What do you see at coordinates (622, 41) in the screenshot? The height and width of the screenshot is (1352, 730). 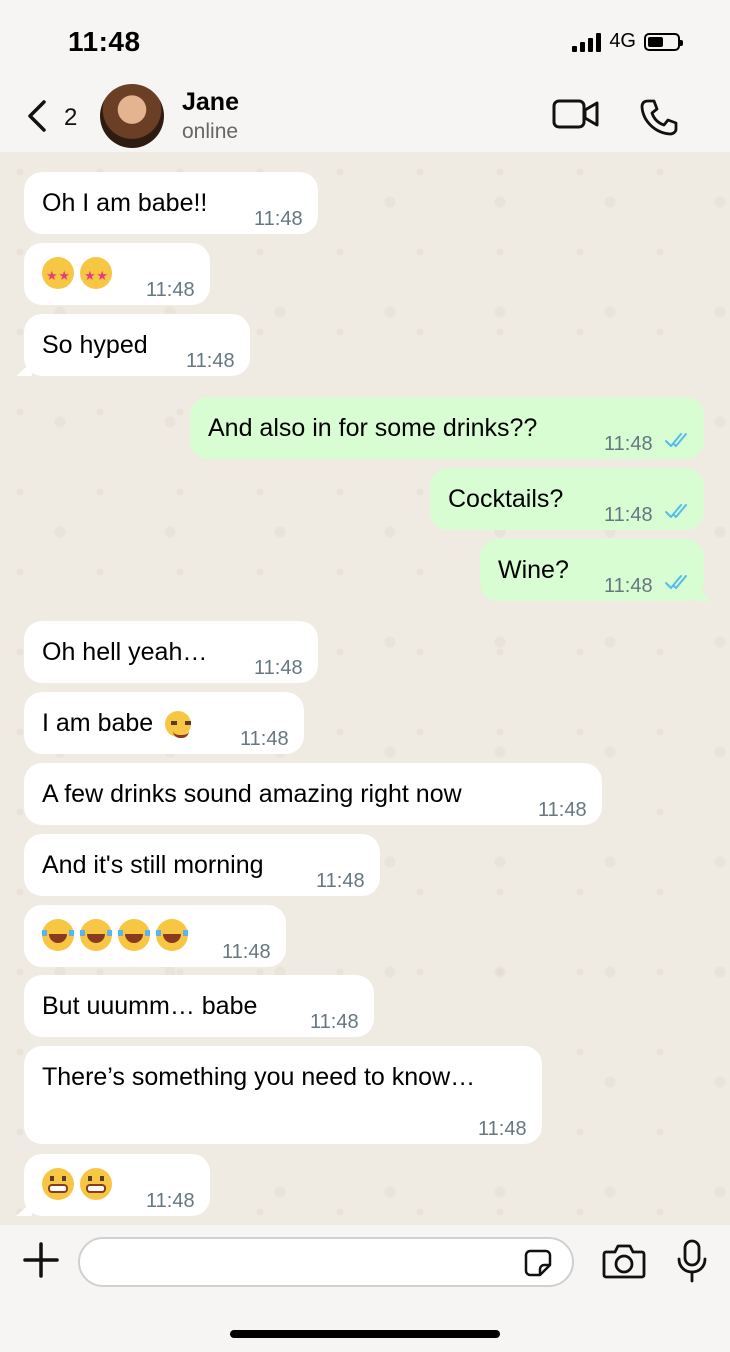 I see `network-type: 4G` at bounding box center [622, 41].